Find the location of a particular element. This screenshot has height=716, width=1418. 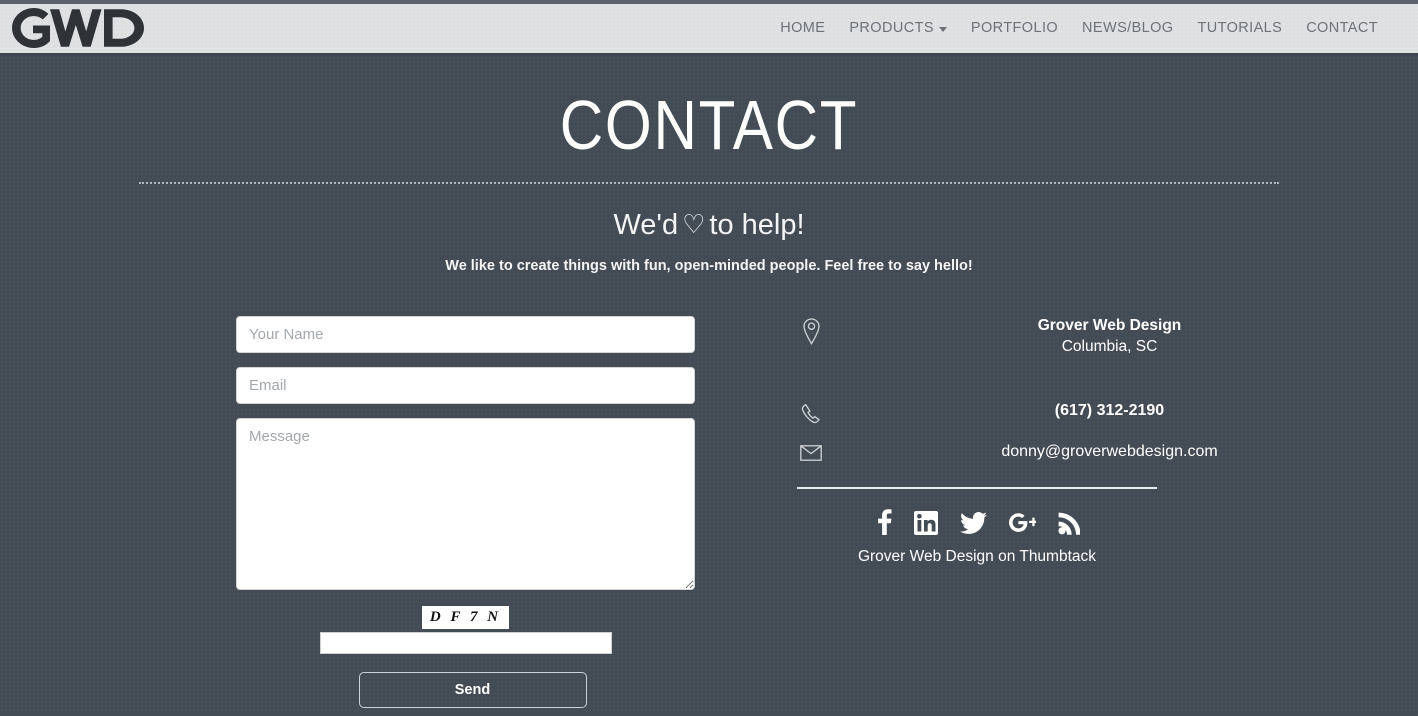

email-text-wrap: donny@groverwebdesign.com is located at coordinates (1123, 452).